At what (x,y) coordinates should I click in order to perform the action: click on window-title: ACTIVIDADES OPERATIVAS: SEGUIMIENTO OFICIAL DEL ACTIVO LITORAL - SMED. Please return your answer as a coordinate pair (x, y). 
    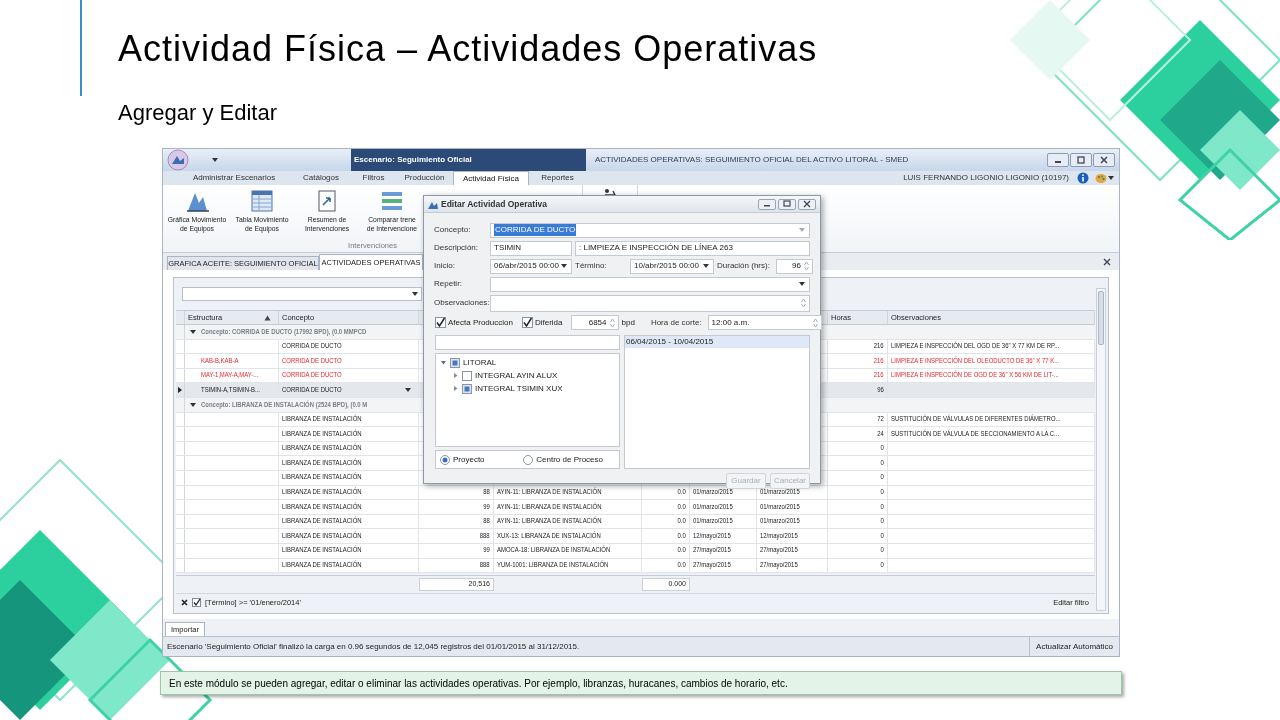
    Looking at the image, I should click on (752, 160).